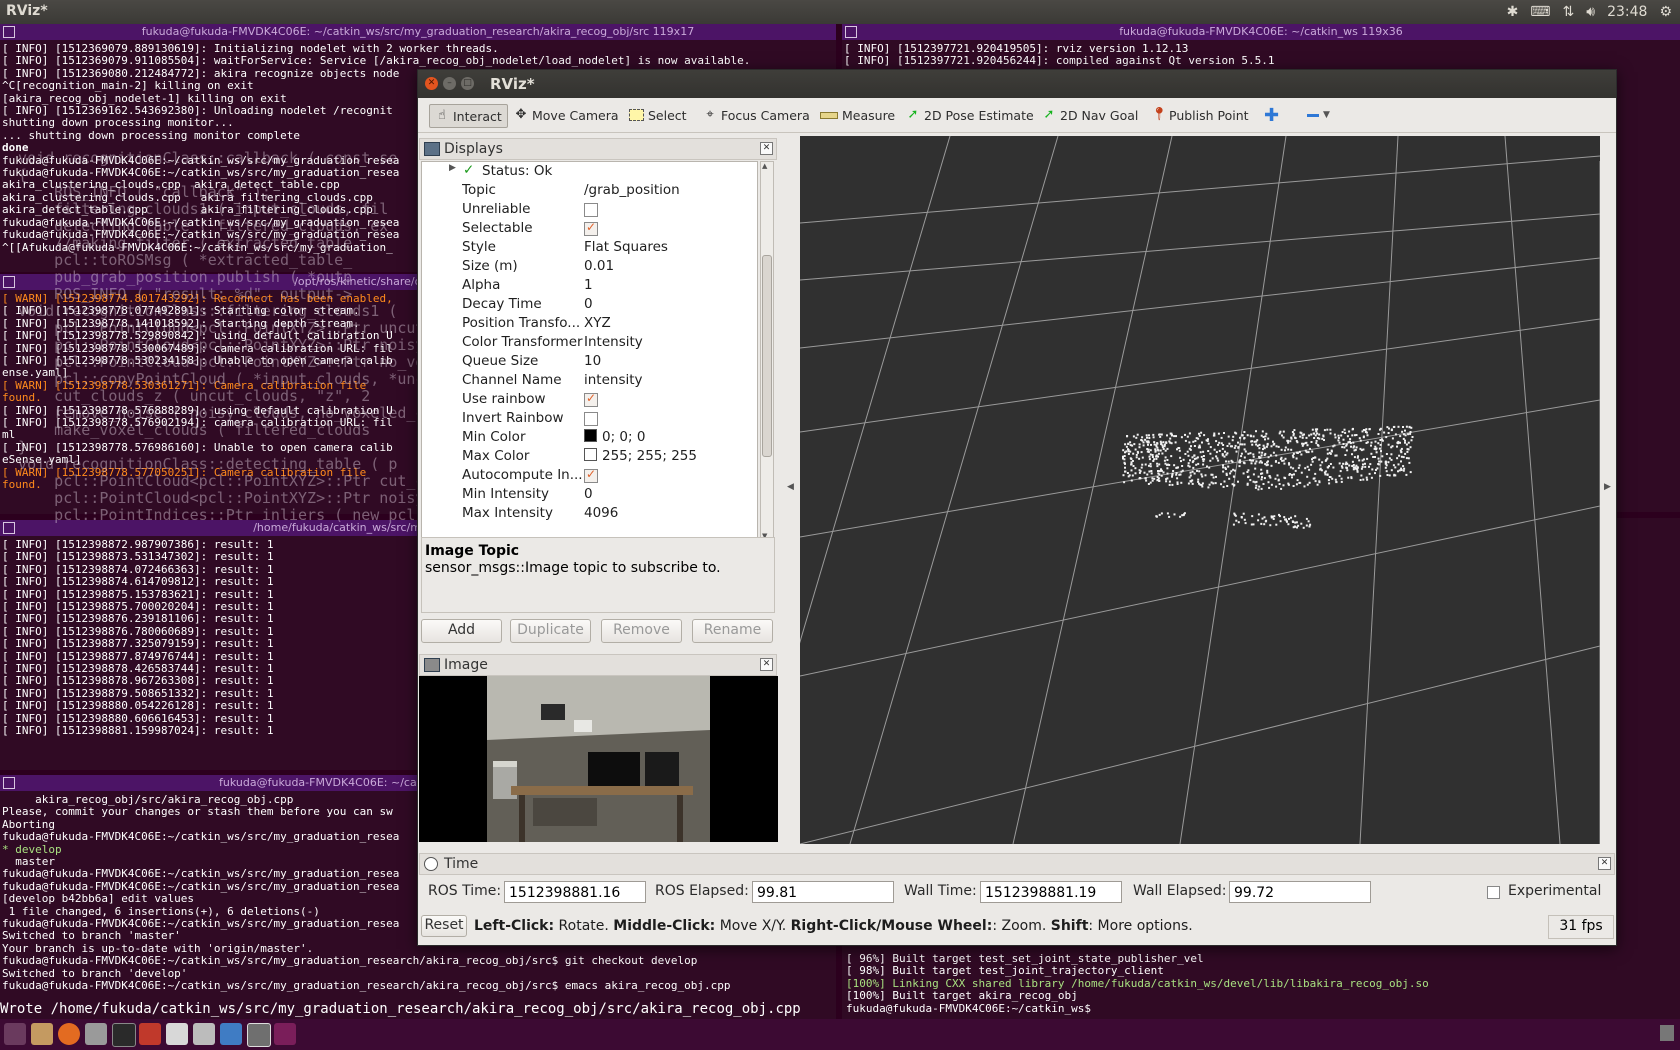  I want to click on tool-move-camera: ✥ Move Camera, so click(566, 115).